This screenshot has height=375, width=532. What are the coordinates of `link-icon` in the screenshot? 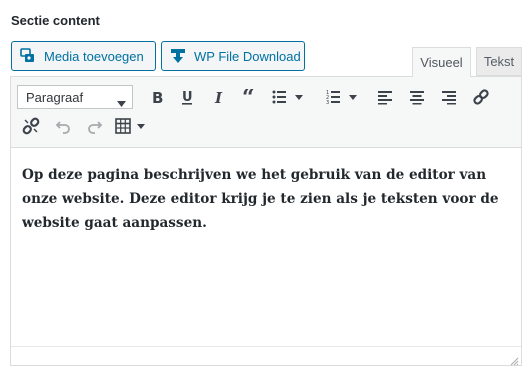 It's located at (481, 97).